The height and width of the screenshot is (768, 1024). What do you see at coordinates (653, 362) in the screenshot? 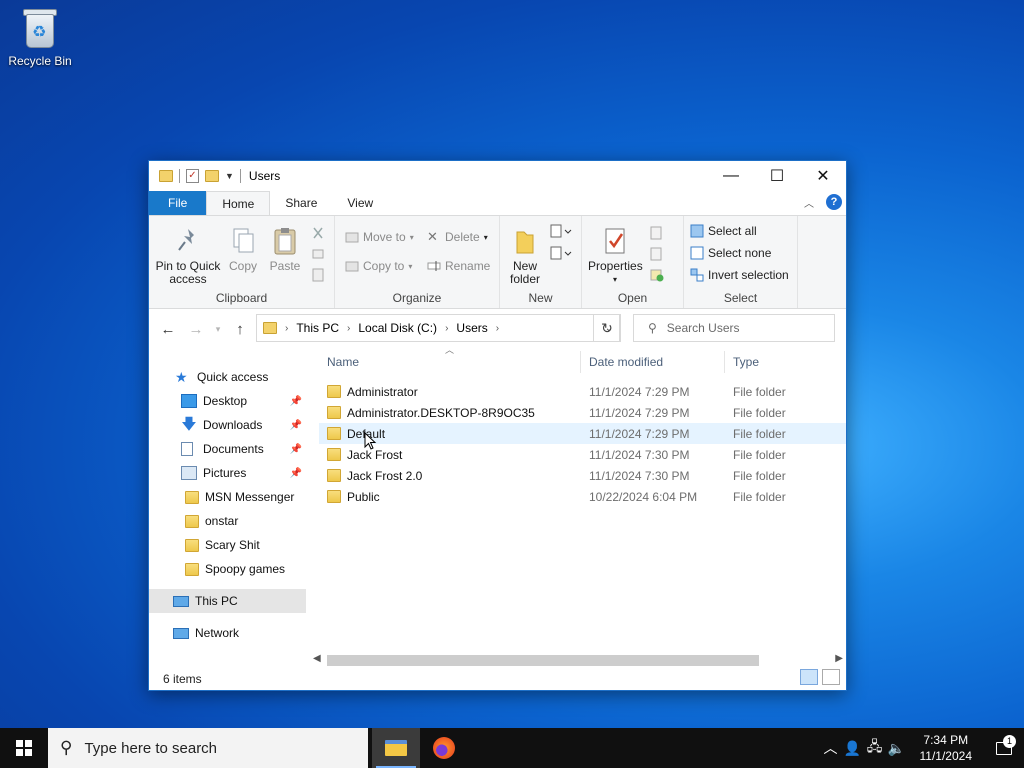
I see `column-date-modified: Date modified` at bounding box center [653, 362].